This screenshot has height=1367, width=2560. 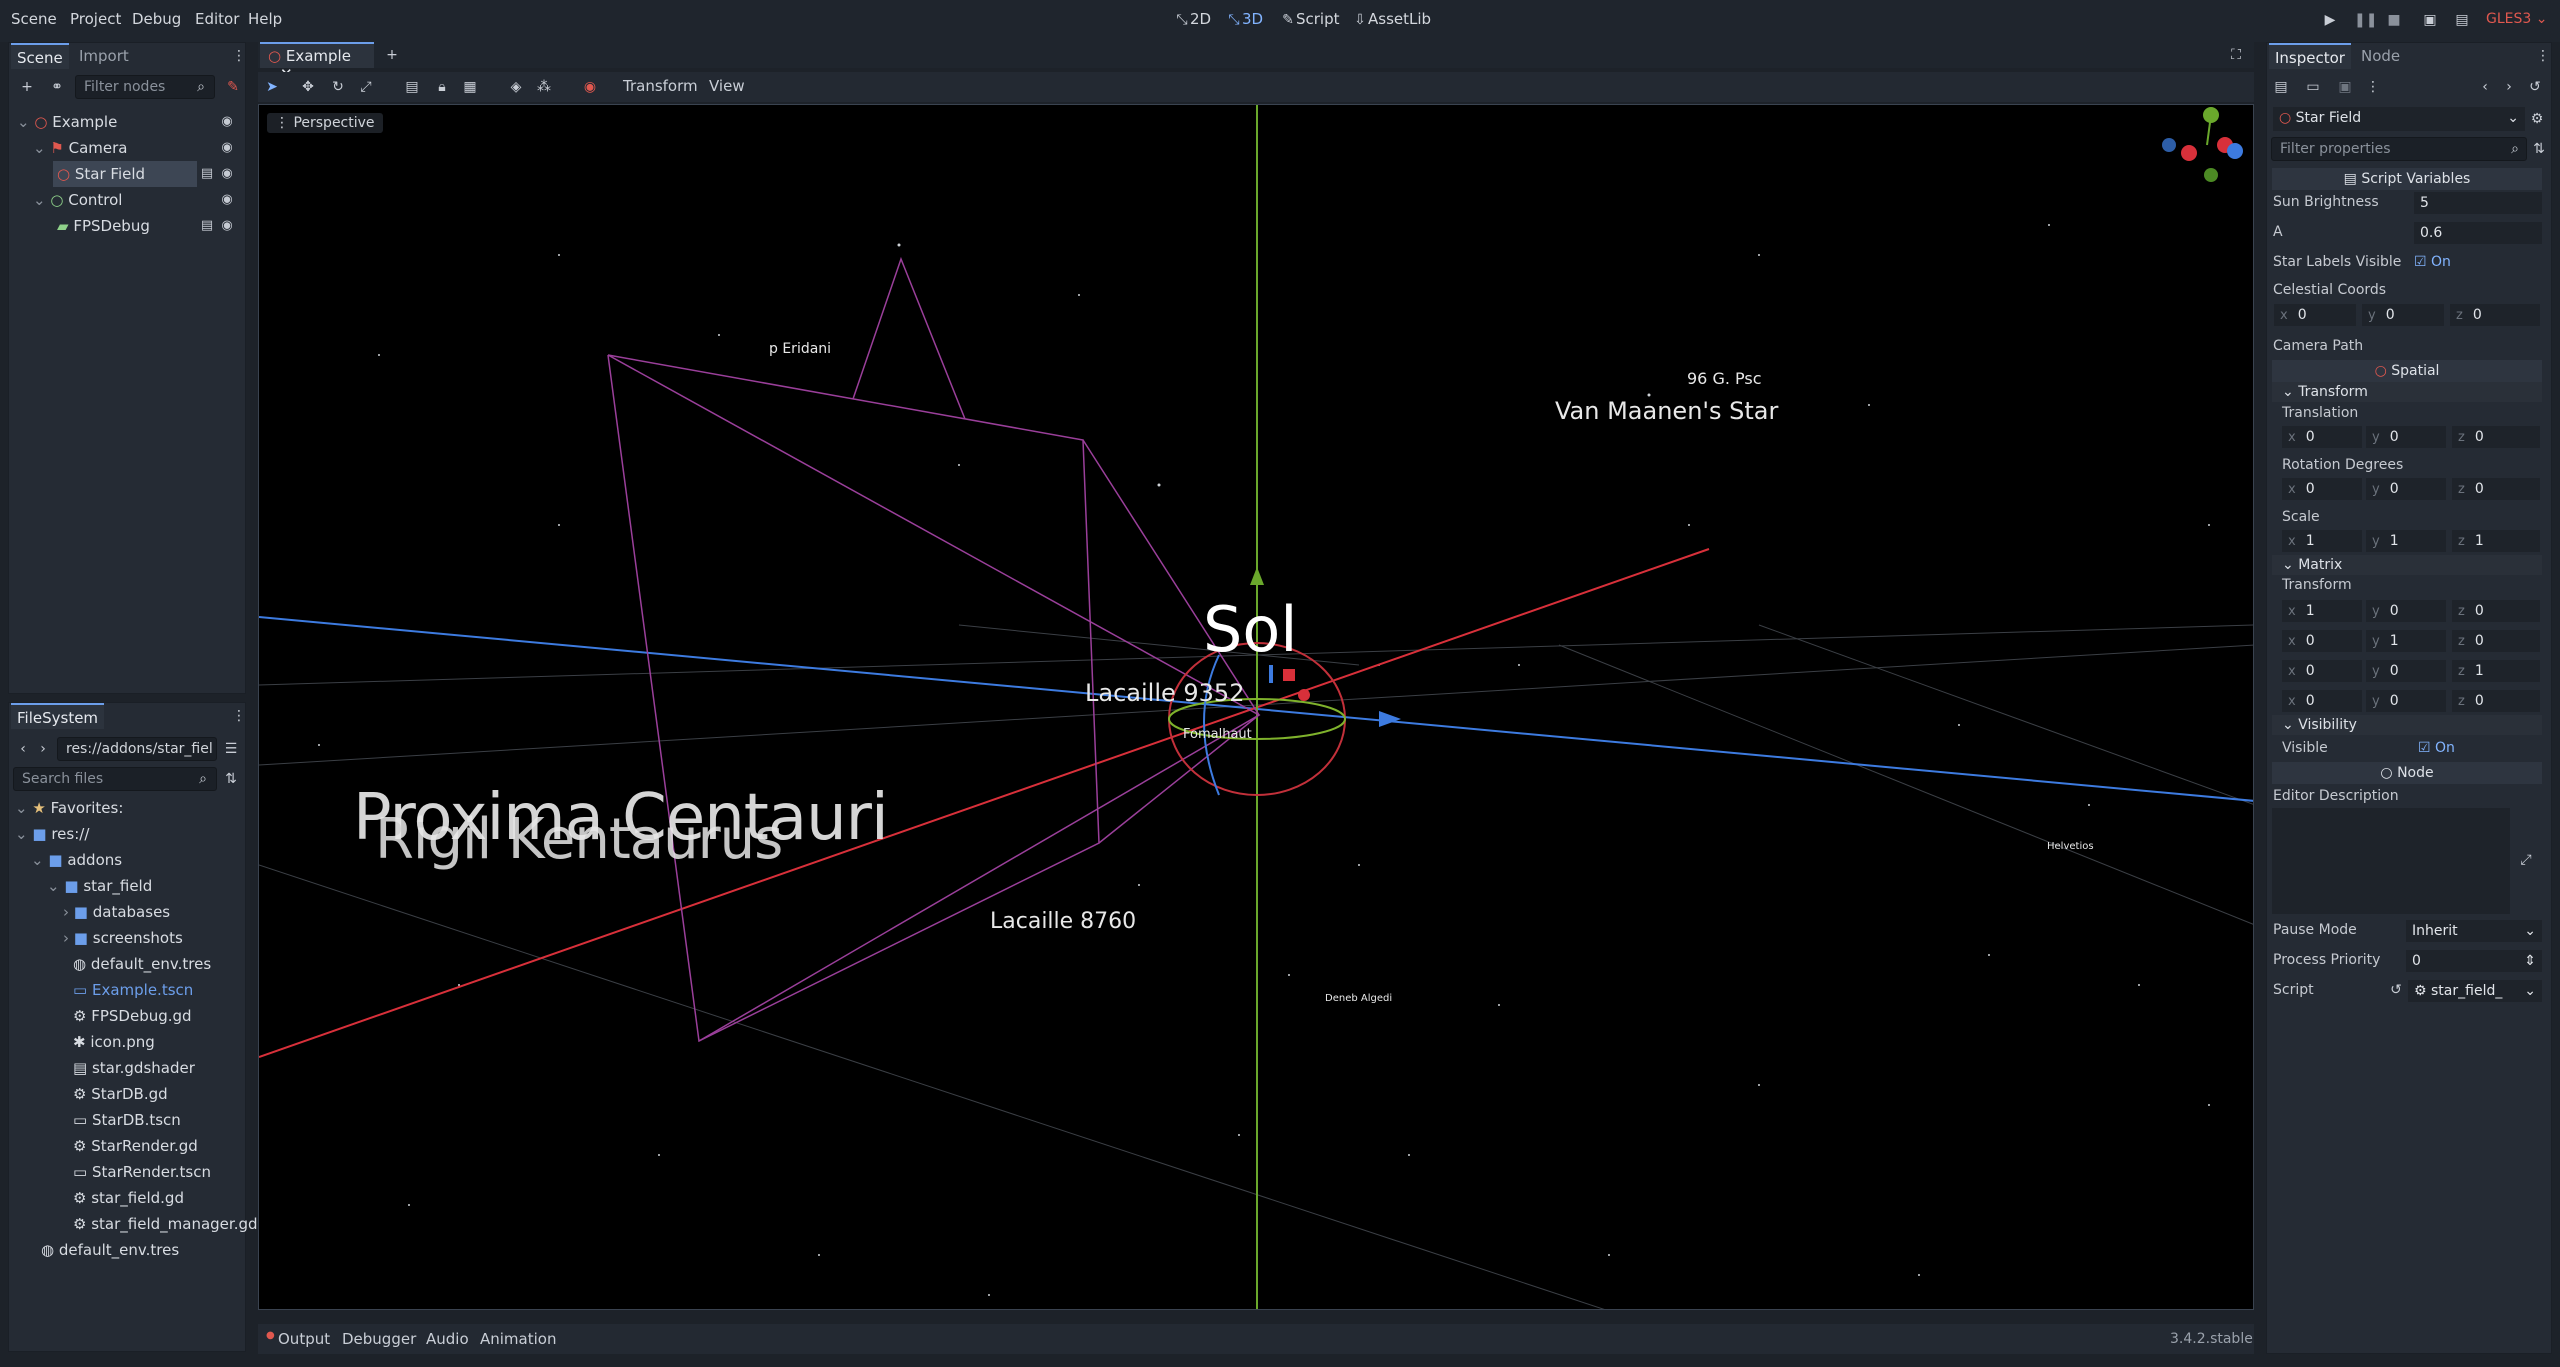 What do you see at coordinates (317, 62) in the screenshot?
I see `tab-example: ○ Example ✕` at bounding box center [317, 62].